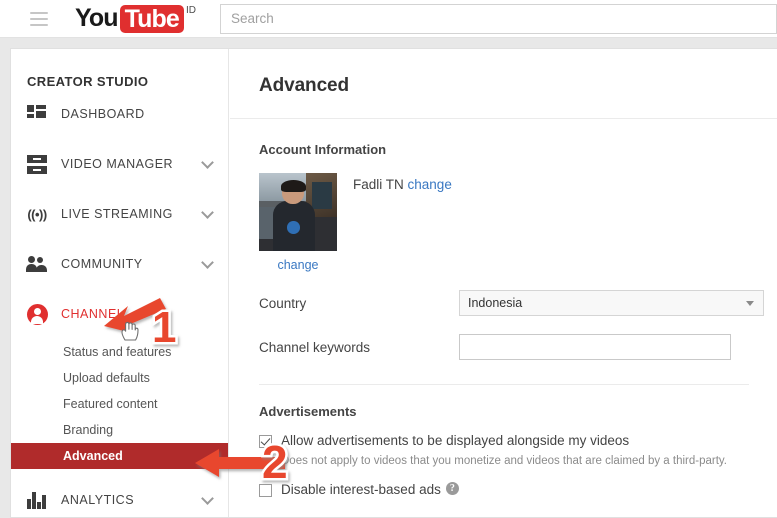 The width and height of the screenshot is (777, 518). Describe the element at coordinates (265, 441) in the screenshot. I see `allow-ads-checkbox` at that location.